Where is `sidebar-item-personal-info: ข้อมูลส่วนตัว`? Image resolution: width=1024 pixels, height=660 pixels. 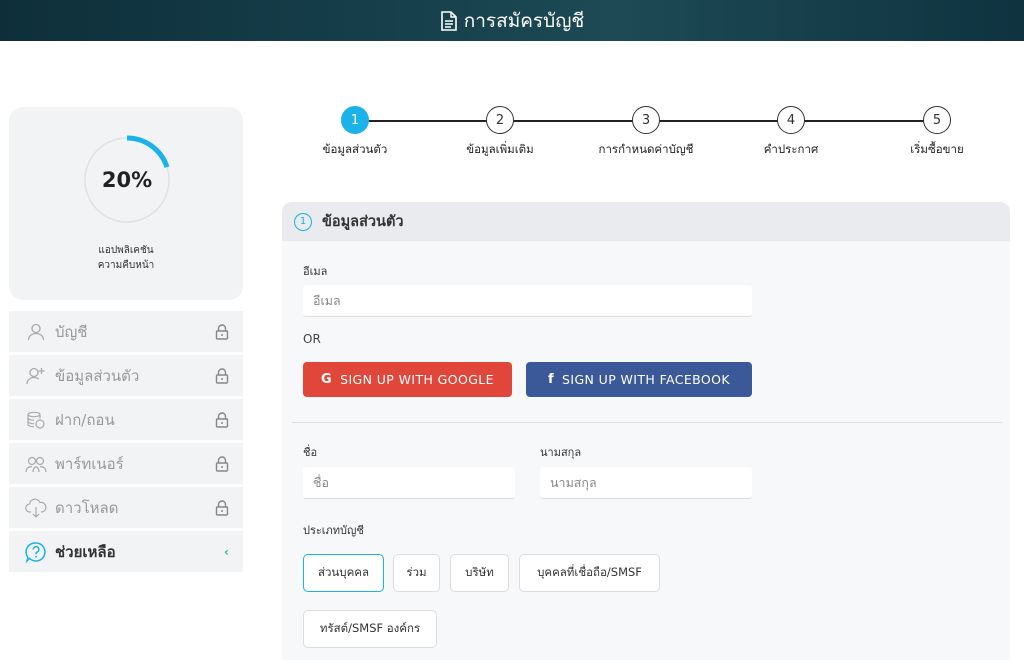
sidebar-item-personal-info: ข้อมูลส่วนตัว is located at coordinates (126, 375).